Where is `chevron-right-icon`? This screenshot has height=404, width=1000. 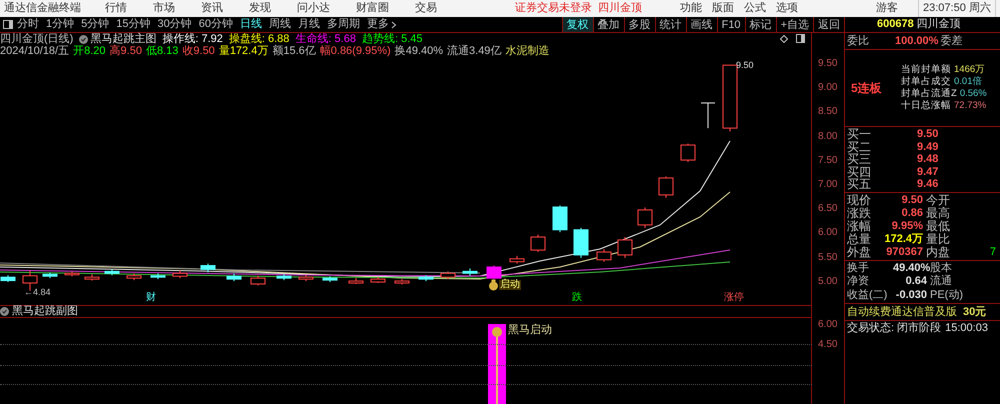 chevron-right-icon is located at coordinates (394, 24).